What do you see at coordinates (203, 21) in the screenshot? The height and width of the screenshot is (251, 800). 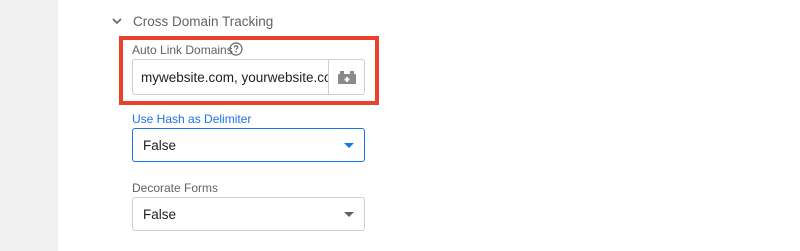 I see `section-title: Cross Domain Tracking` at bounding box center [203, 21].